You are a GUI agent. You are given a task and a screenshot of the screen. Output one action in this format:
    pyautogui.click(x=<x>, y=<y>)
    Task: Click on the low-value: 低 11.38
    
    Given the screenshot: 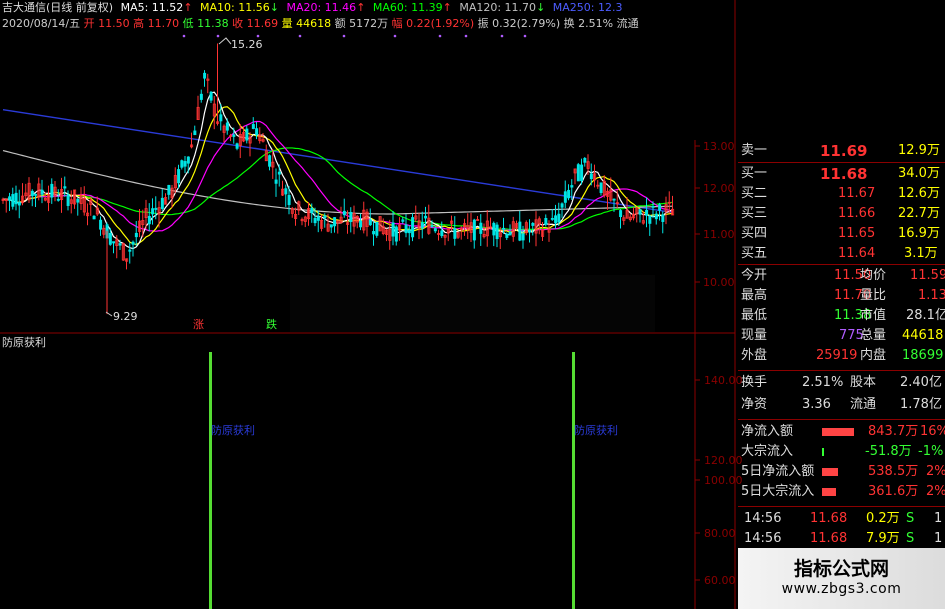 What is the action you would take?
    pyautogui.click(x=205, y=23)
    